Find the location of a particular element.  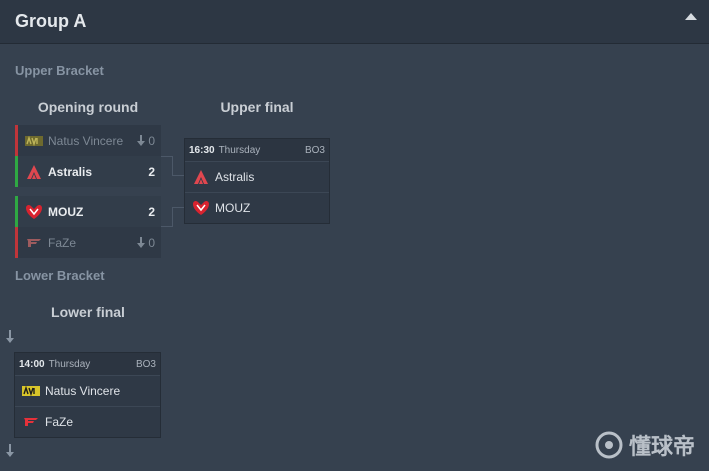

opening-round-title: Opening round is located at coordinates (88, 107).